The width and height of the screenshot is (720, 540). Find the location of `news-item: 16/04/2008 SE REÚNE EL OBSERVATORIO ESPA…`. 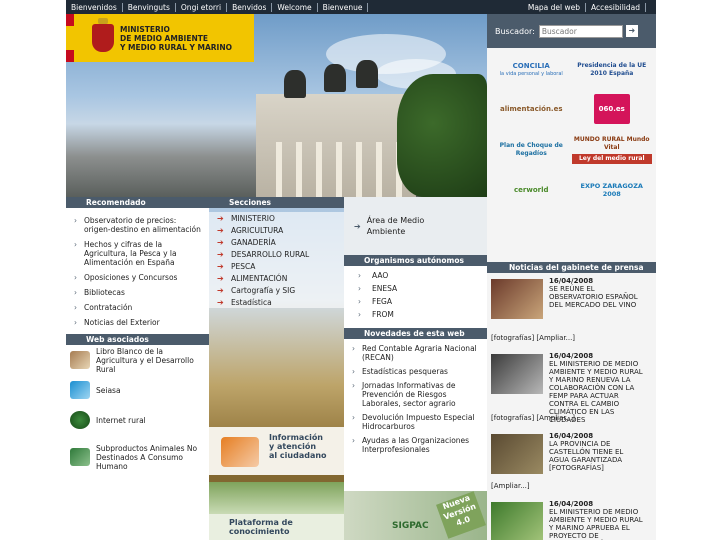

news-item: 16/04/2008 SE REÚNE EL OBSERVATORIO ESPA… is located at coordinates (571, 310).